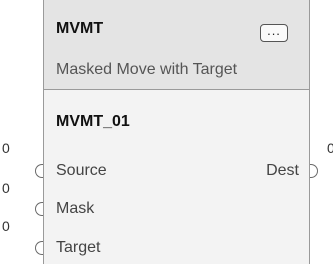 The height and width of the screenshot is (264, 333). Describe the element at coordinates (80, 28) in the screenshot. I see `block-type-name: MVMT` at that location.